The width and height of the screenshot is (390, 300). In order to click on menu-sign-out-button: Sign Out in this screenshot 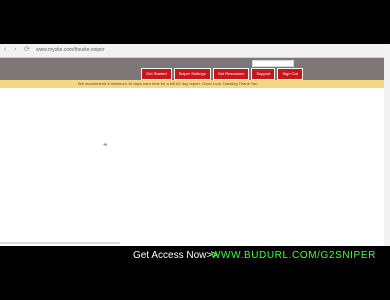, I will do `click(290, 74)`.